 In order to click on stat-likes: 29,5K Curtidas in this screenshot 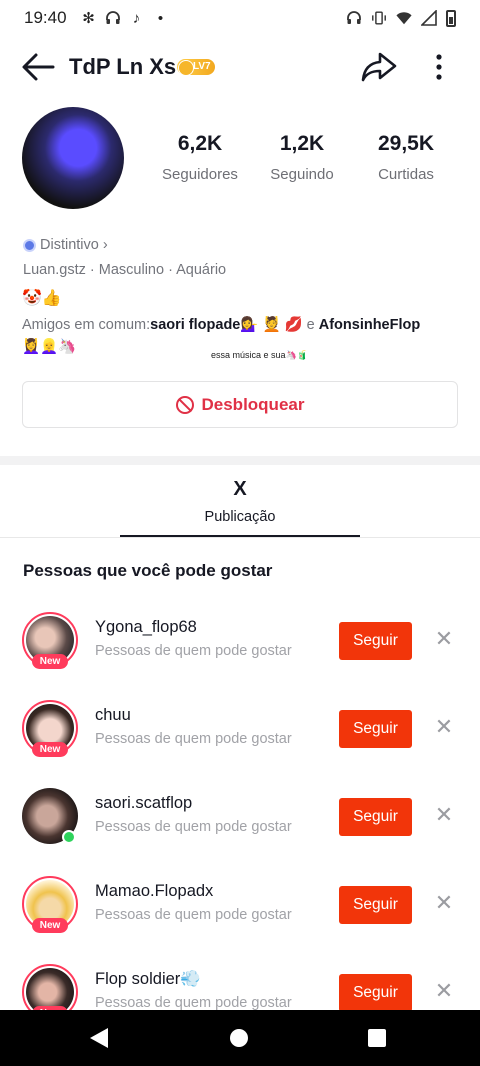, I will do `click(406, 157)`.